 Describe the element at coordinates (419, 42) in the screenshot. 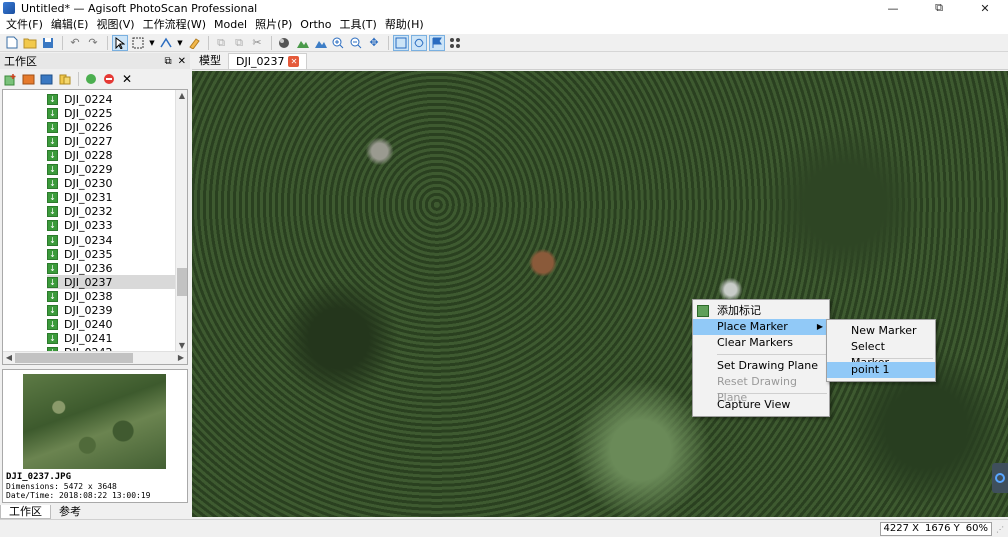

I see `show-markers-icon` at that location.